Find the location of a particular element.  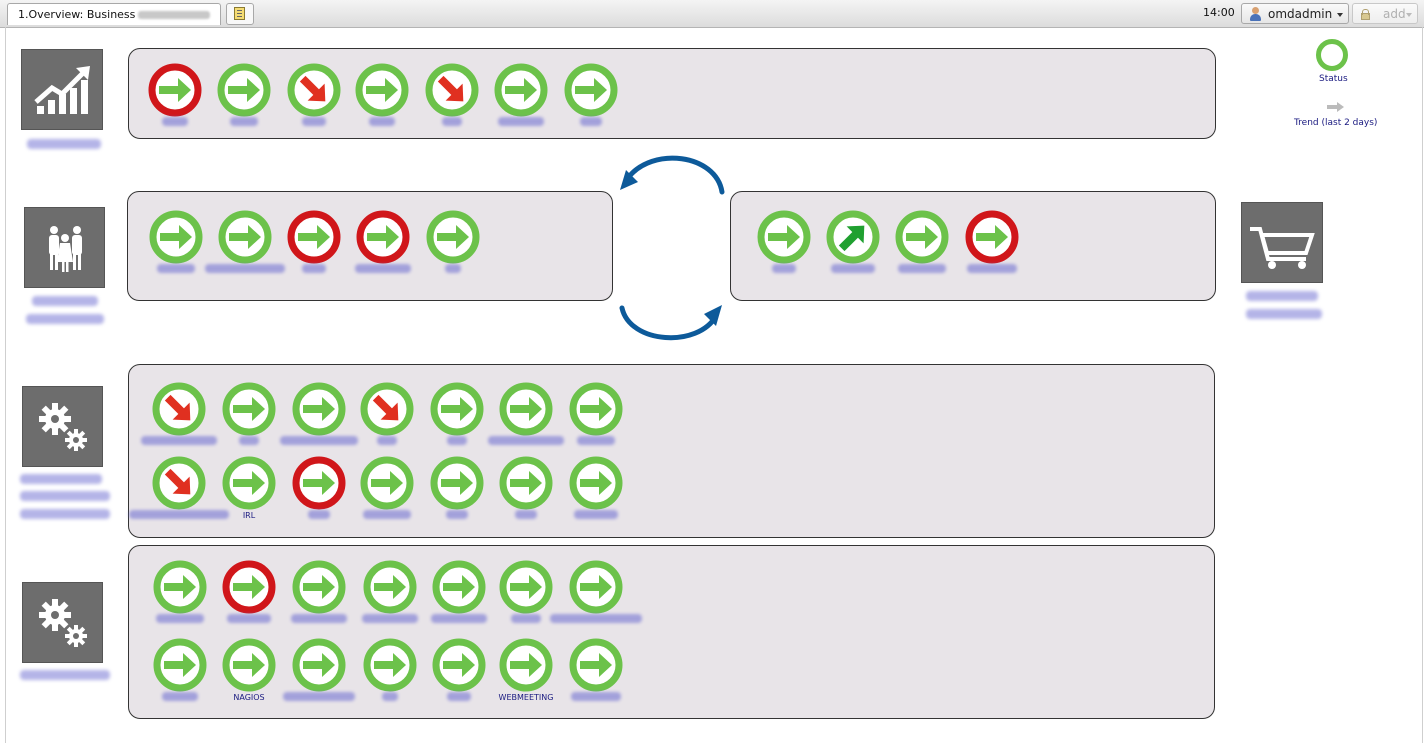

new-map-button is located at coordinates (240, 14).